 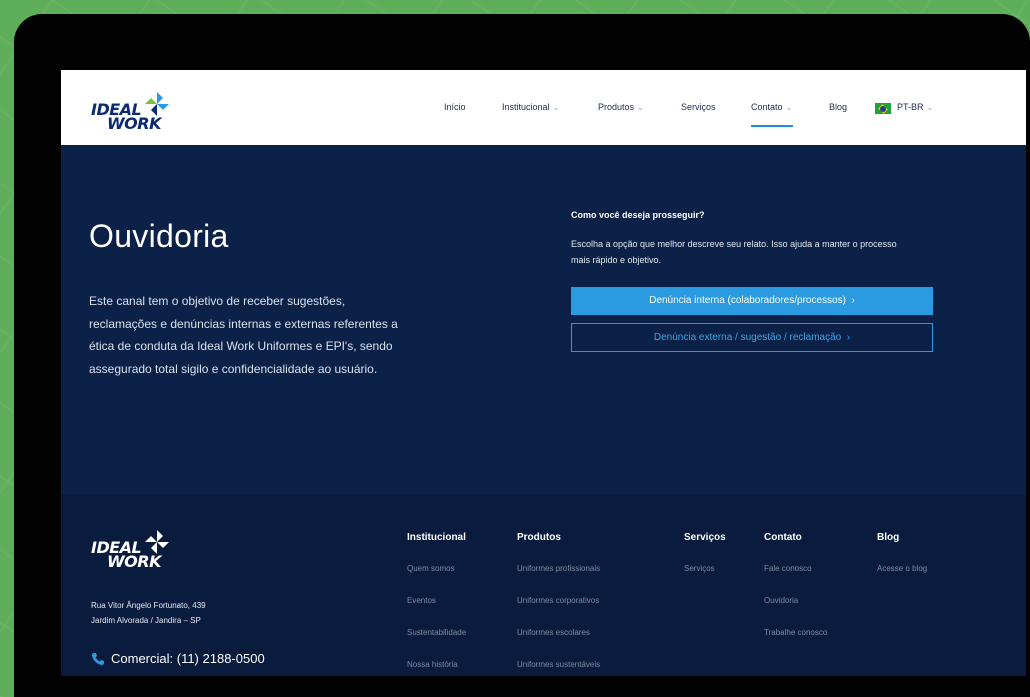 I want to click on footer-heading: Institucional, so click(x=436, y=537).